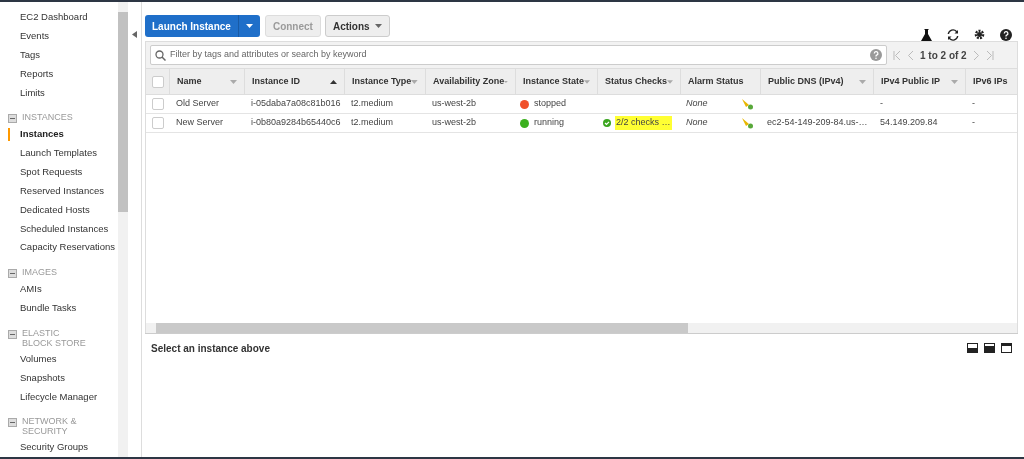 The height and width of the screenshot is (459, 1024). What do you see at coordinates (197, 104) in the screenshot?
I see `table-cell-text: Old Server` at bounding box center [197, 104].